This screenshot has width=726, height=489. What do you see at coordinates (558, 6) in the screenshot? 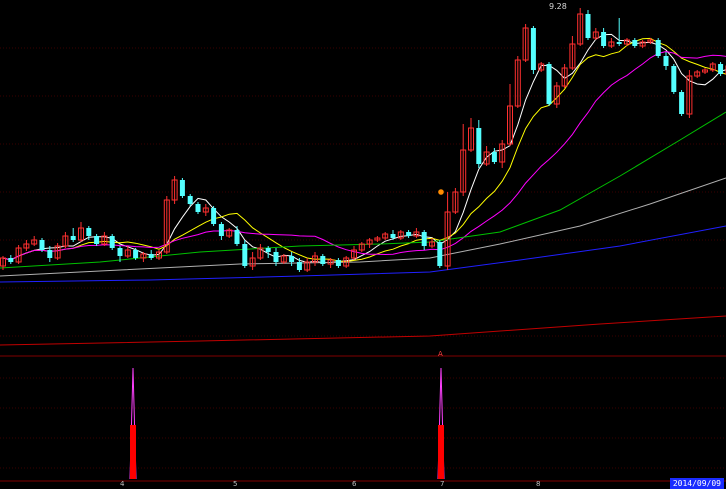
I see `high-price-label: 9.28` at bounding box center [558, 6].